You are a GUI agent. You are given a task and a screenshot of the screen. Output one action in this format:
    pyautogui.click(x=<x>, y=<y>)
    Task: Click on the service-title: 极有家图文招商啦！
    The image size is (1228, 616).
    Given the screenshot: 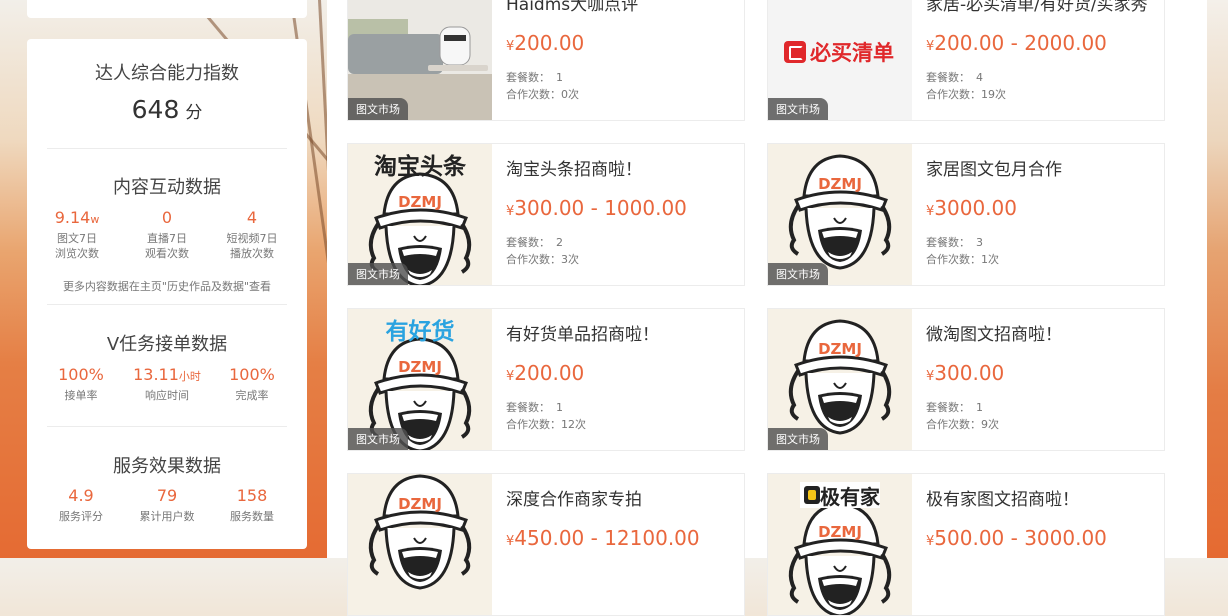 What is the action you would take?
    pyautogui.click(x=1041, y=497)
    